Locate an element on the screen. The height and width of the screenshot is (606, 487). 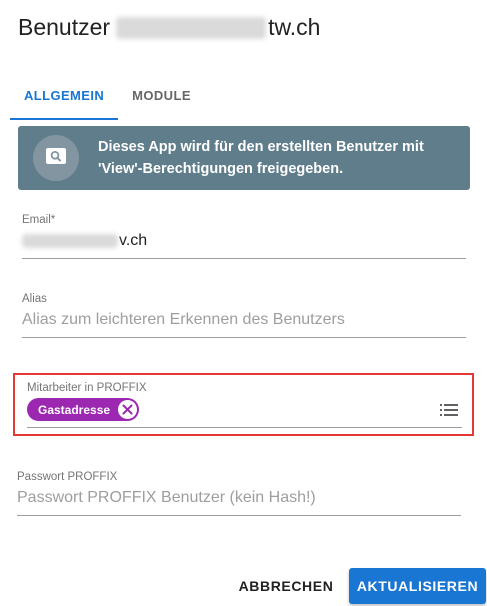
passwort-label: Passwort PROFFIX is located at coordinates (67, 477).